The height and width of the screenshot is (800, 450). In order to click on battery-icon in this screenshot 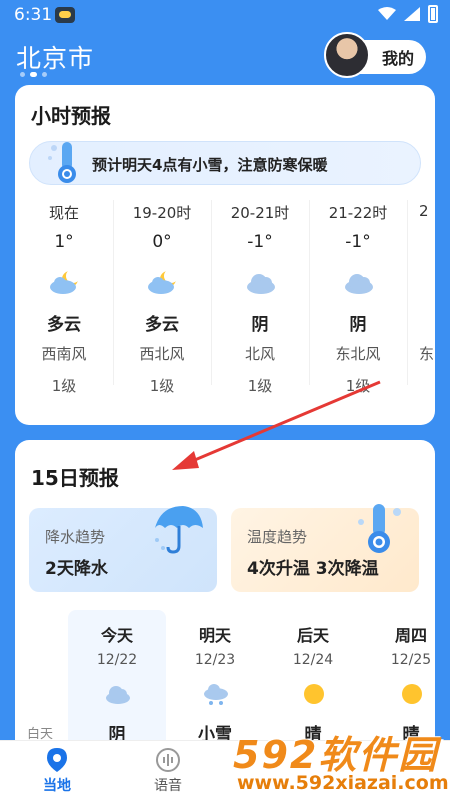, I will do `click(433, 14)`.